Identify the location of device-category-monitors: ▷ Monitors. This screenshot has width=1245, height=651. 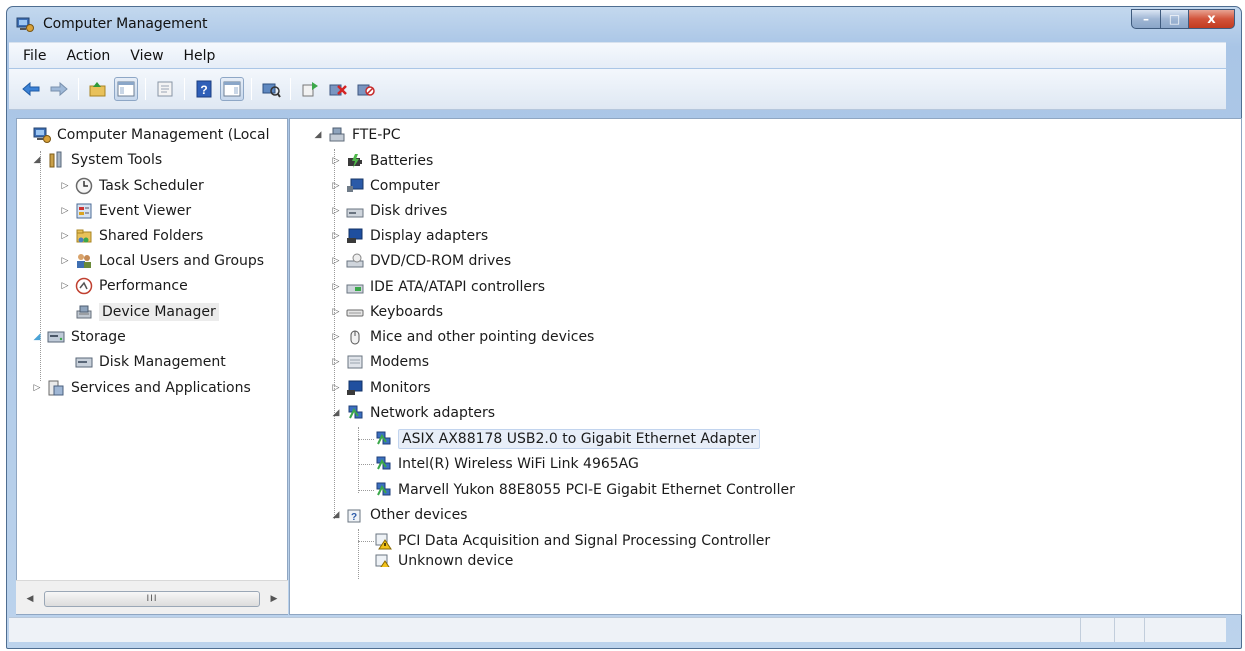
(380, 388).